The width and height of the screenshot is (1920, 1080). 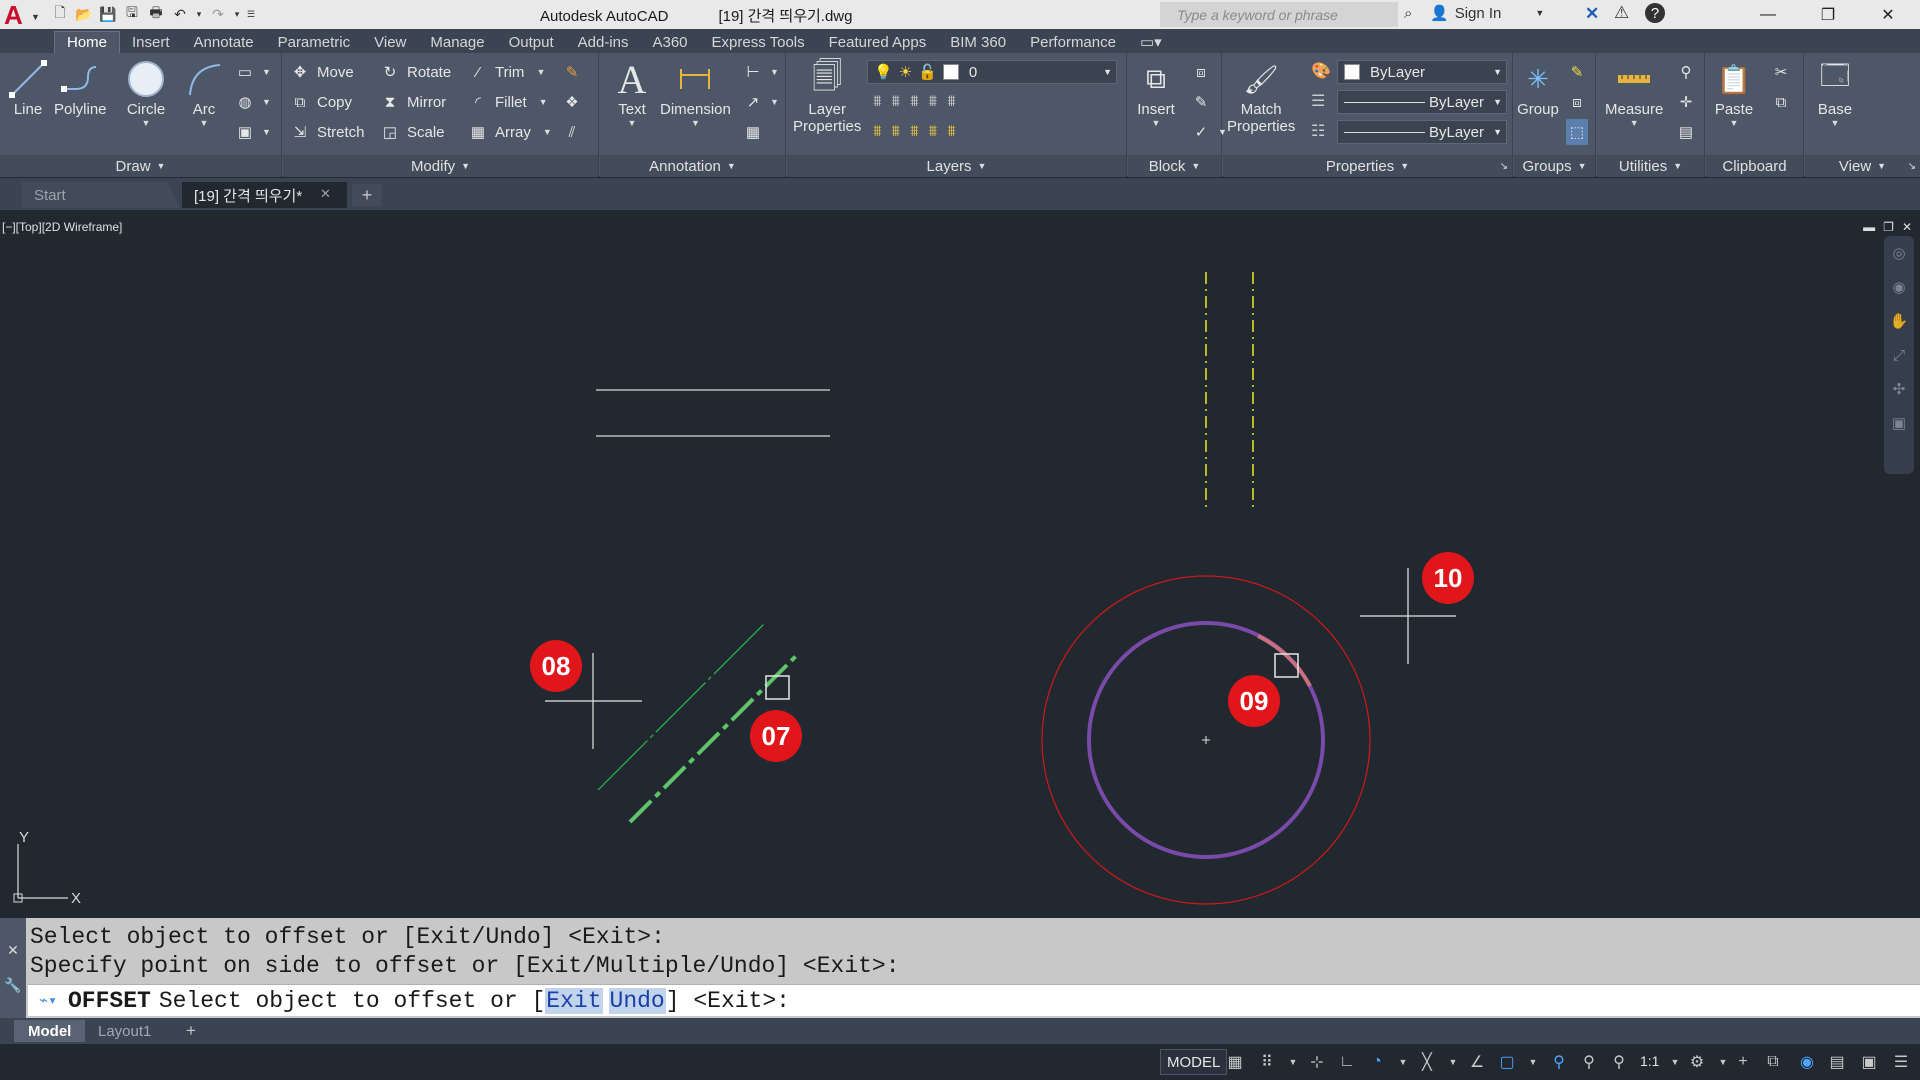 I want to click on trim-button: ⁄ Trim ▼, so click(x=506, y=72).